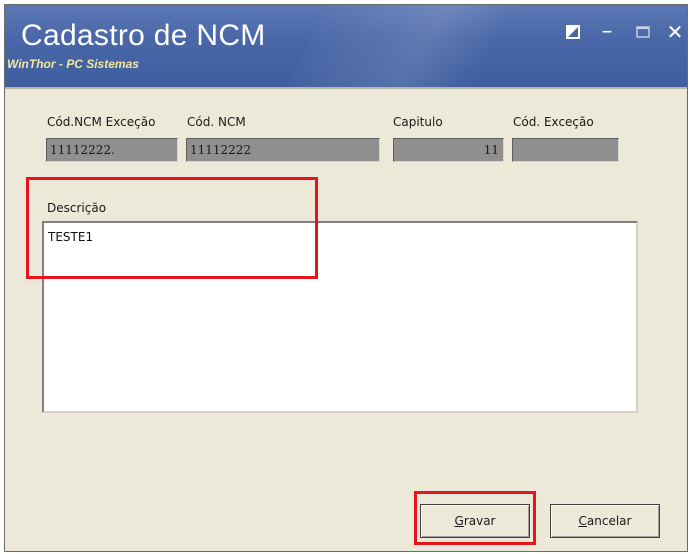 Image resolution: width=690 pixels, height=554 pixels. What do you see at coordinates (459, 521) in the screenshot?
I see `gravar-accel: G` at bounding box center [459, 521].